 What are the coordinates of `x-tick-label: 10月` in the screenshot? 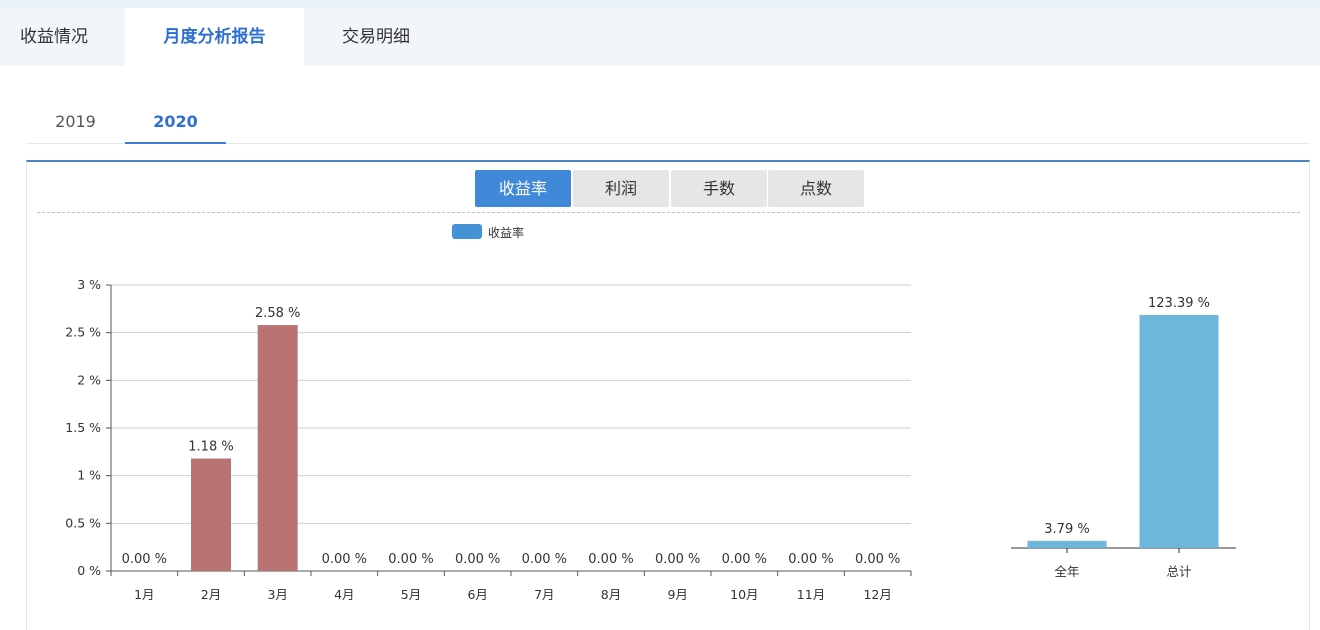 It's located at (744, 594).